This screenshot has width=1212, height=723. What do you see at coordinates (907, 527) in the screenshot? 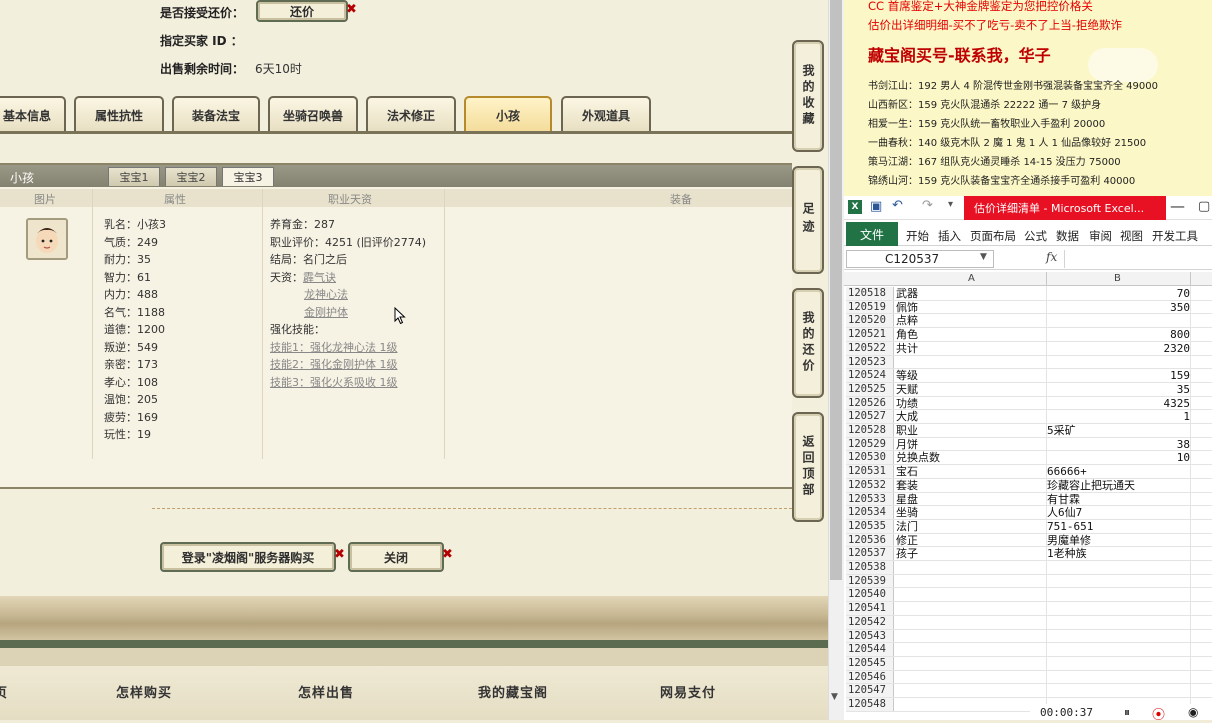
I see `cell-a: 法门` at bounding box center [907, 527].